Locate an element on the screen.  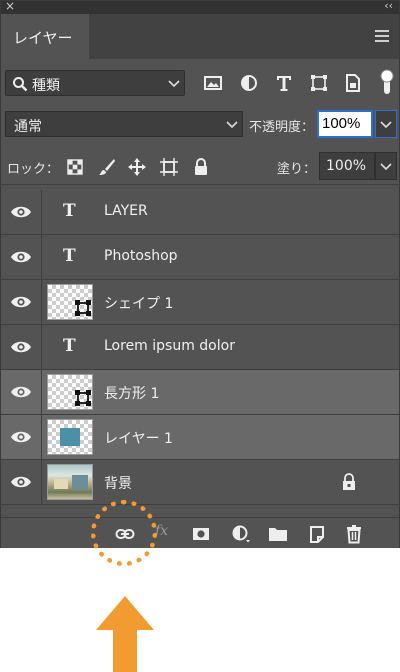
group-folder-icon is located at coordinates (278, 534).